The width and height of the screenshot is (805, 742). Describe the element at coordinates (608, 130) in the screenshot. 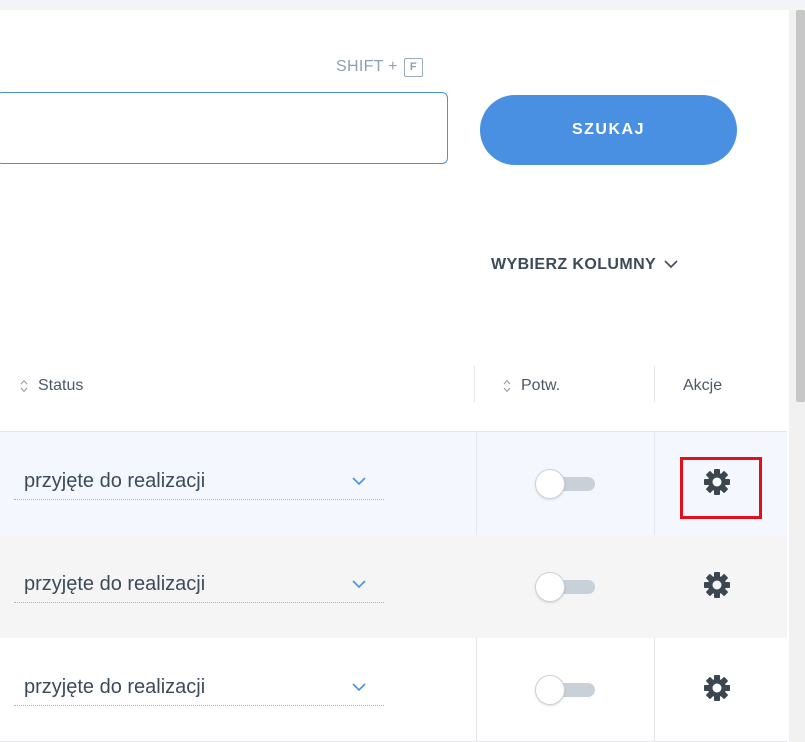

I see `search-button: SZUKAJ` at that location.